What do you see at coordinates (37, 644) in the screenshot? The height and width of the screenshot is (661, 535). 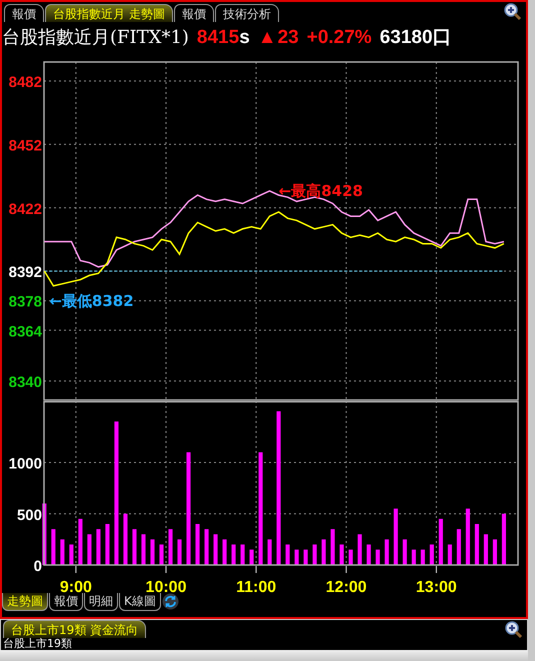 I see `panel-heading: 台股上市19類` at bounding box center [37, 644].